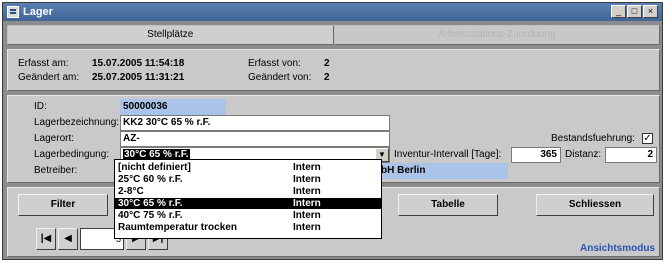 The image size is (667, 265). I want to click on distanz-label: Distanz:, so click(583, 154).